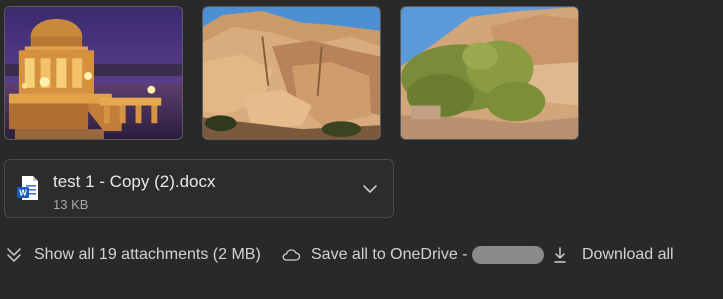 The height and width of the screenshot is (299, 723). What do you see at coordinates (14, 255) in the screenshot?
I see `double-chevron-down-icon` at bounding box center [14, 255].